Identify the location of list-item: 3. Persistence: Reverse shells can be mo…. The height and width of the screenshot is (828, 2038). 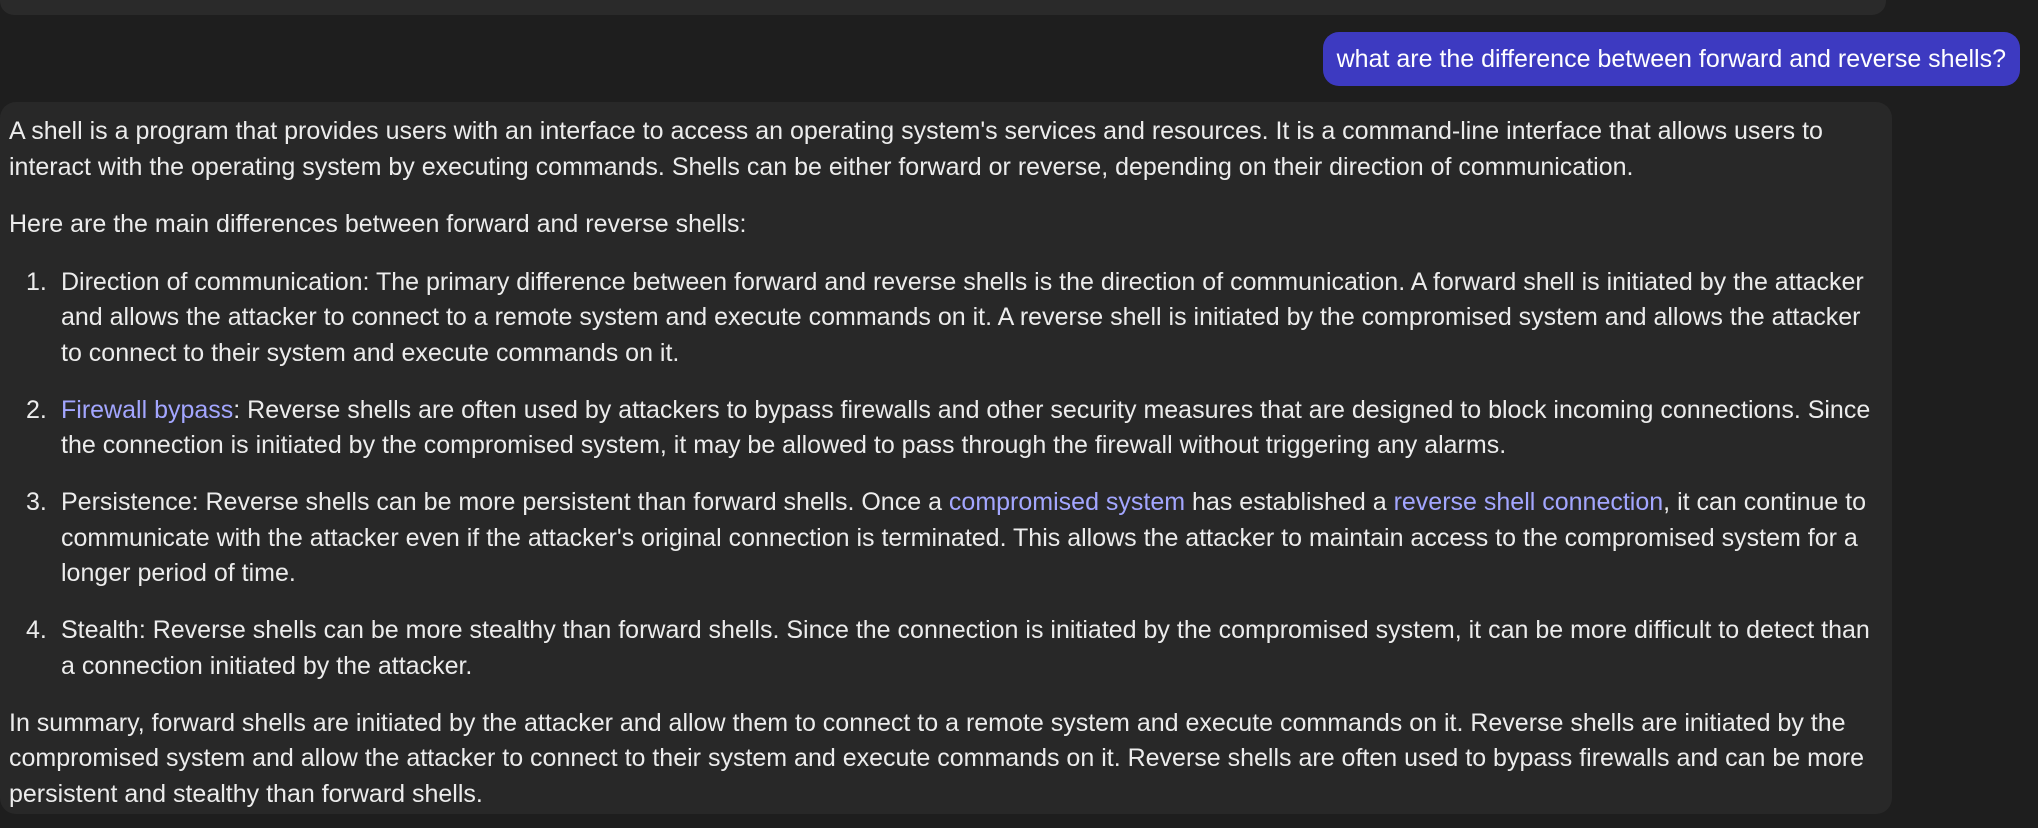
(946, 538).